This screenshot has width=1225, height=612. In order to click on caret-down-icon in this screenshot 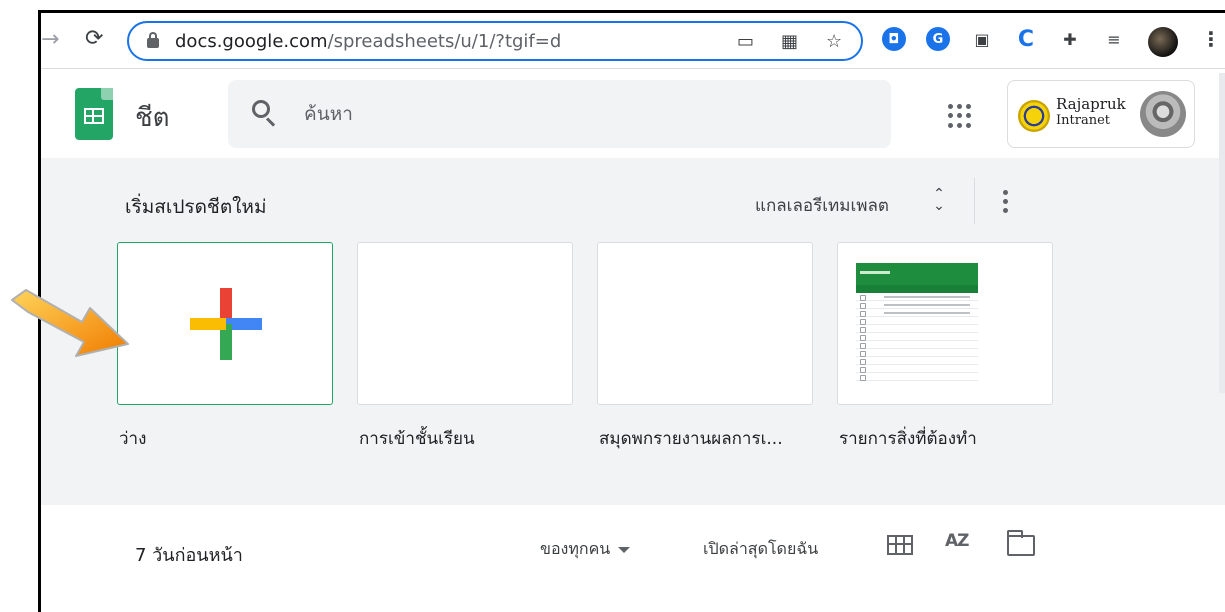, I will do `click(624, 549)`.